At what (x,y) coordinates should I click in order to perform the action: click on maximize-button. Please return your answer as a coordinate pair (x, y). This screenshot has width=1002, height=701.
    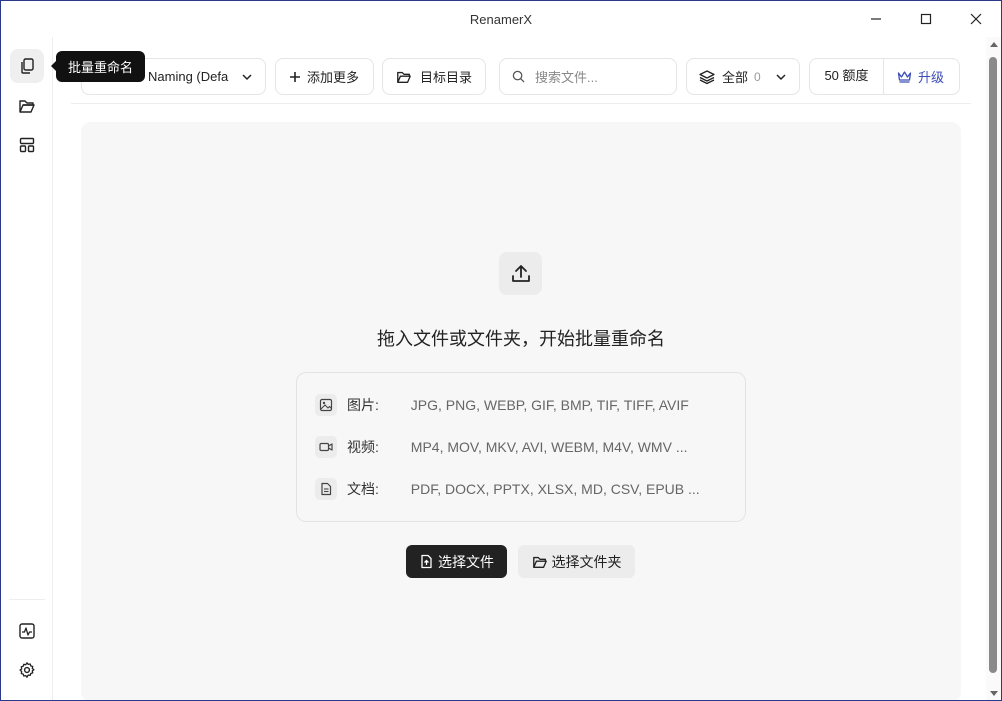
    Looking at the image, I should click on (926, 19).